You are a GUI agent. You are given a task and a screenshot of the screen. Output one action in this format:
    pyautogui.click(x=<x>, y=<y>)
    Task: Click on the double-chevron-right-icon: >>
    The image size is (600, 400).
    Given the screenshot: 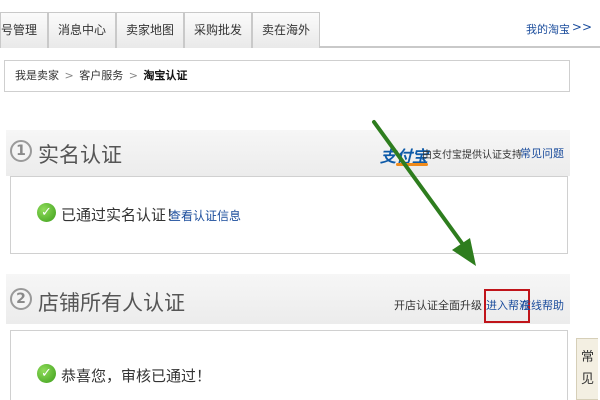 What is the action you would take?
    pyautogui.click(x=582, y=27)
    